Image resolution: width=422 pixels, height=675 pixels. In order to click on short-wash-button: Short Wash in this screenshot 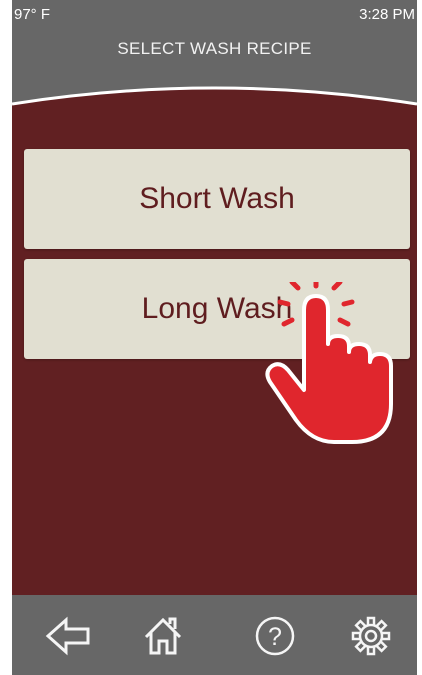, I will do `click(217, 199)`.